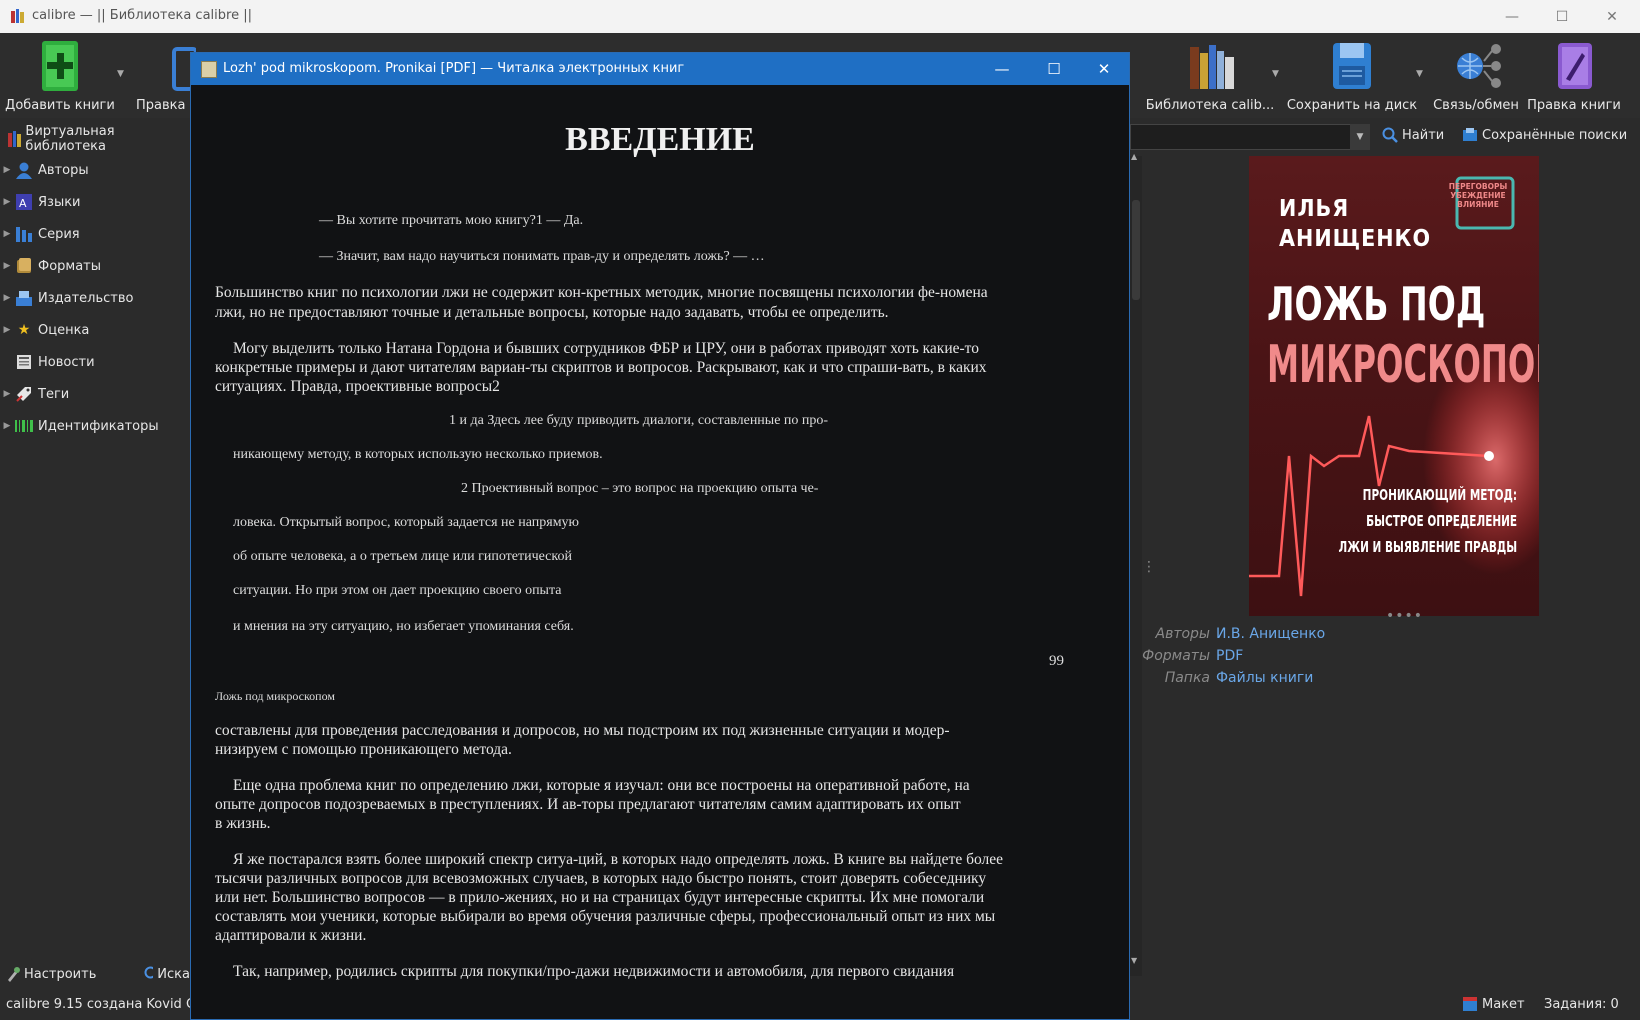 This screenshot has height=1020, width=1640. I want to click on detail-authors-row: Авторы И.В. Анищенко, so click(1240, 634).